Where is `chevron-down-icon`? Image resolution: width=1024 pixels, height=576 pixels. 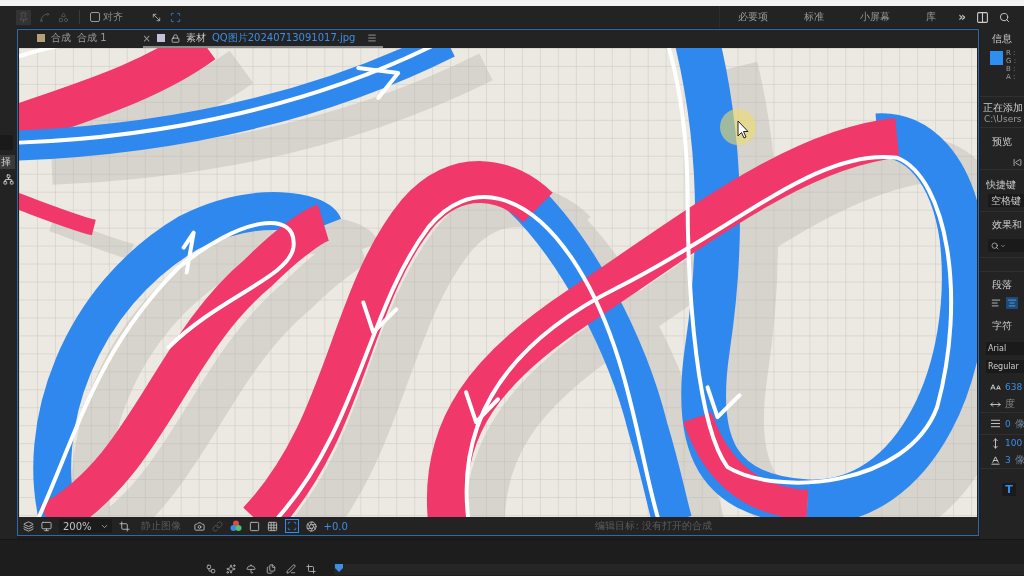 chevron-down-icon is located at coordinates (1003, 245).